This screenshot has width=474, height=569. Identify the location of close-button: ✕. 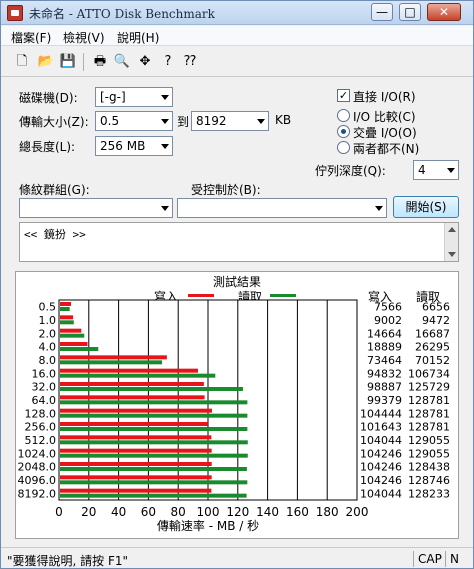
(444, 12).